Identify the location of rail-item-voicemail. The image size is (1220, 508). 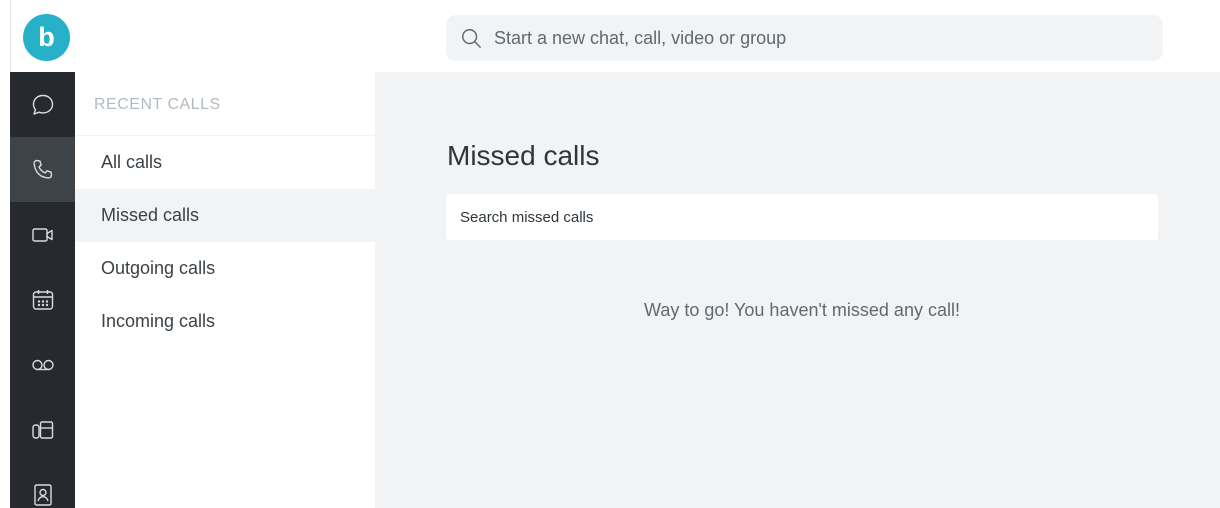
(42, 364).